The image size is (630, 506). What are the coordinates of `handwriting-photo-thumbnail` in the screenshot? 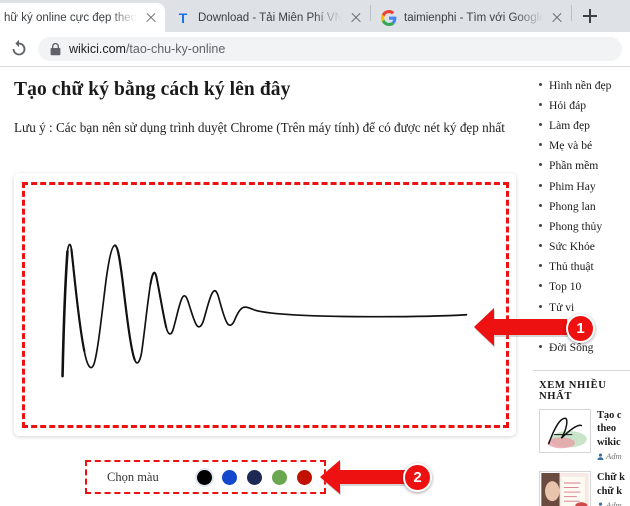 It's located at (565, 488).